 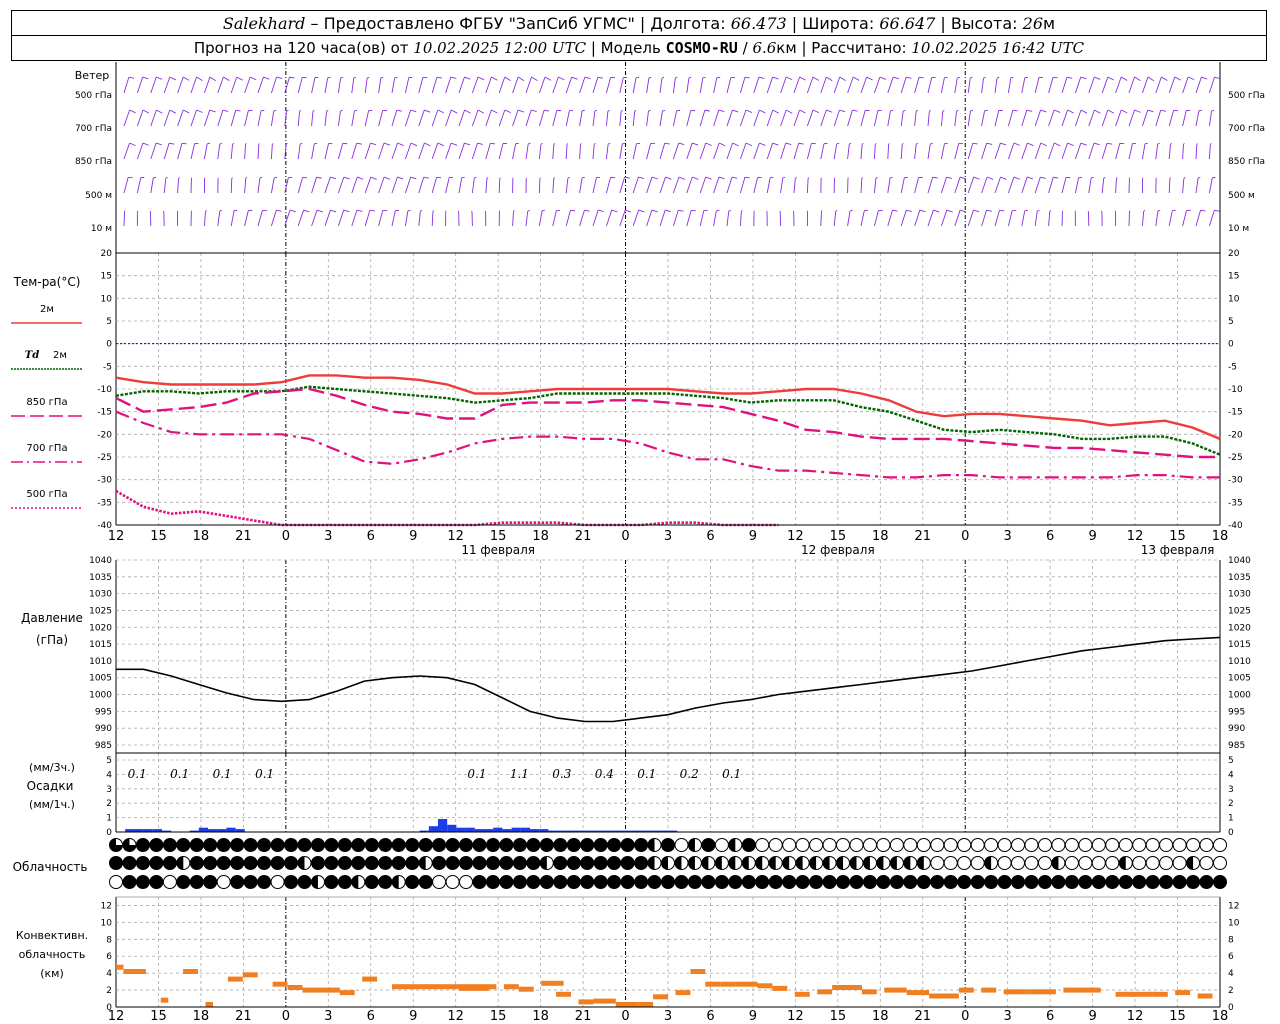 I want to click on temp-tick-left: -5, so click(x=107, y=367).